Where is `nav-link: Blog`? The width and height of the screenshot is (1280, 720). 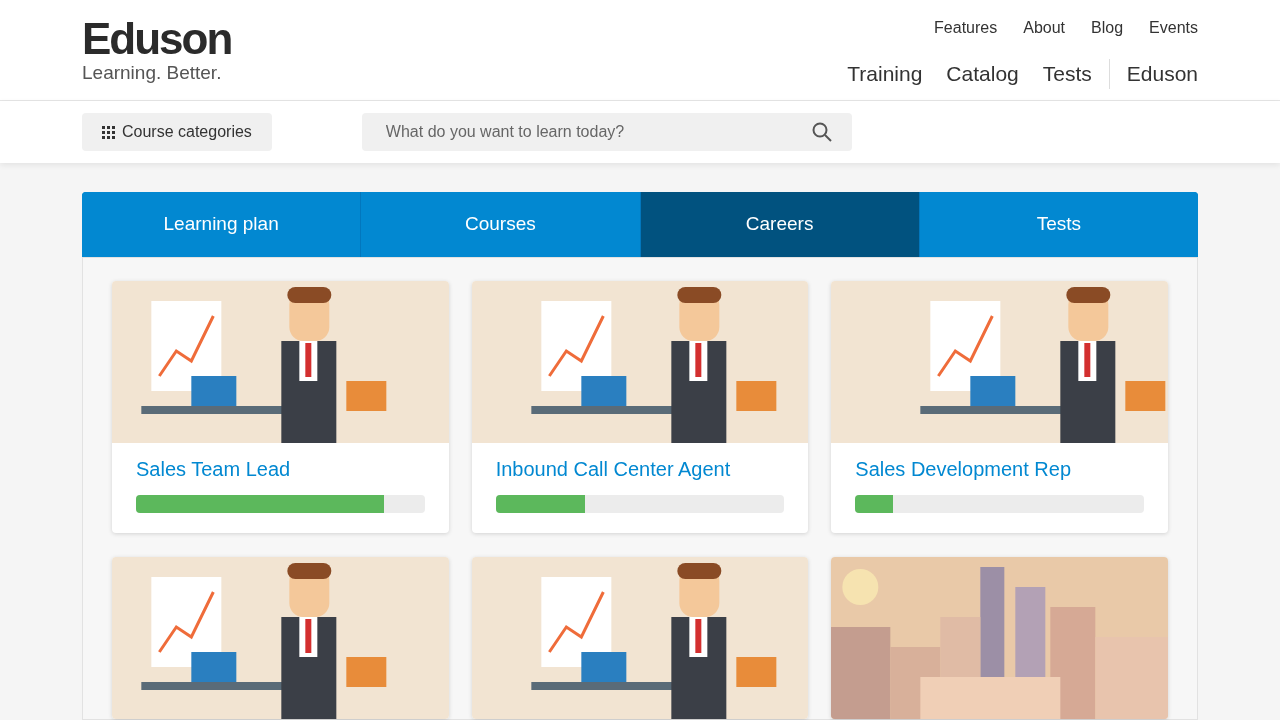
nav-link: Blog is located at coordinates (1107, 28).